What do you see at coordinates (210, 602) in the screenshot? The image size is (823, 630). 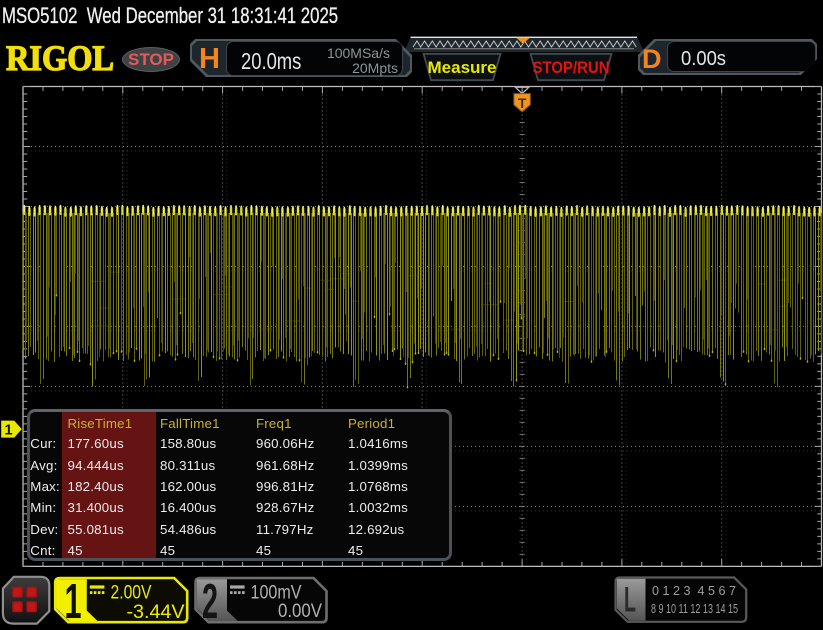 I see `svg-text: 2` at bounding box center [210, 602].